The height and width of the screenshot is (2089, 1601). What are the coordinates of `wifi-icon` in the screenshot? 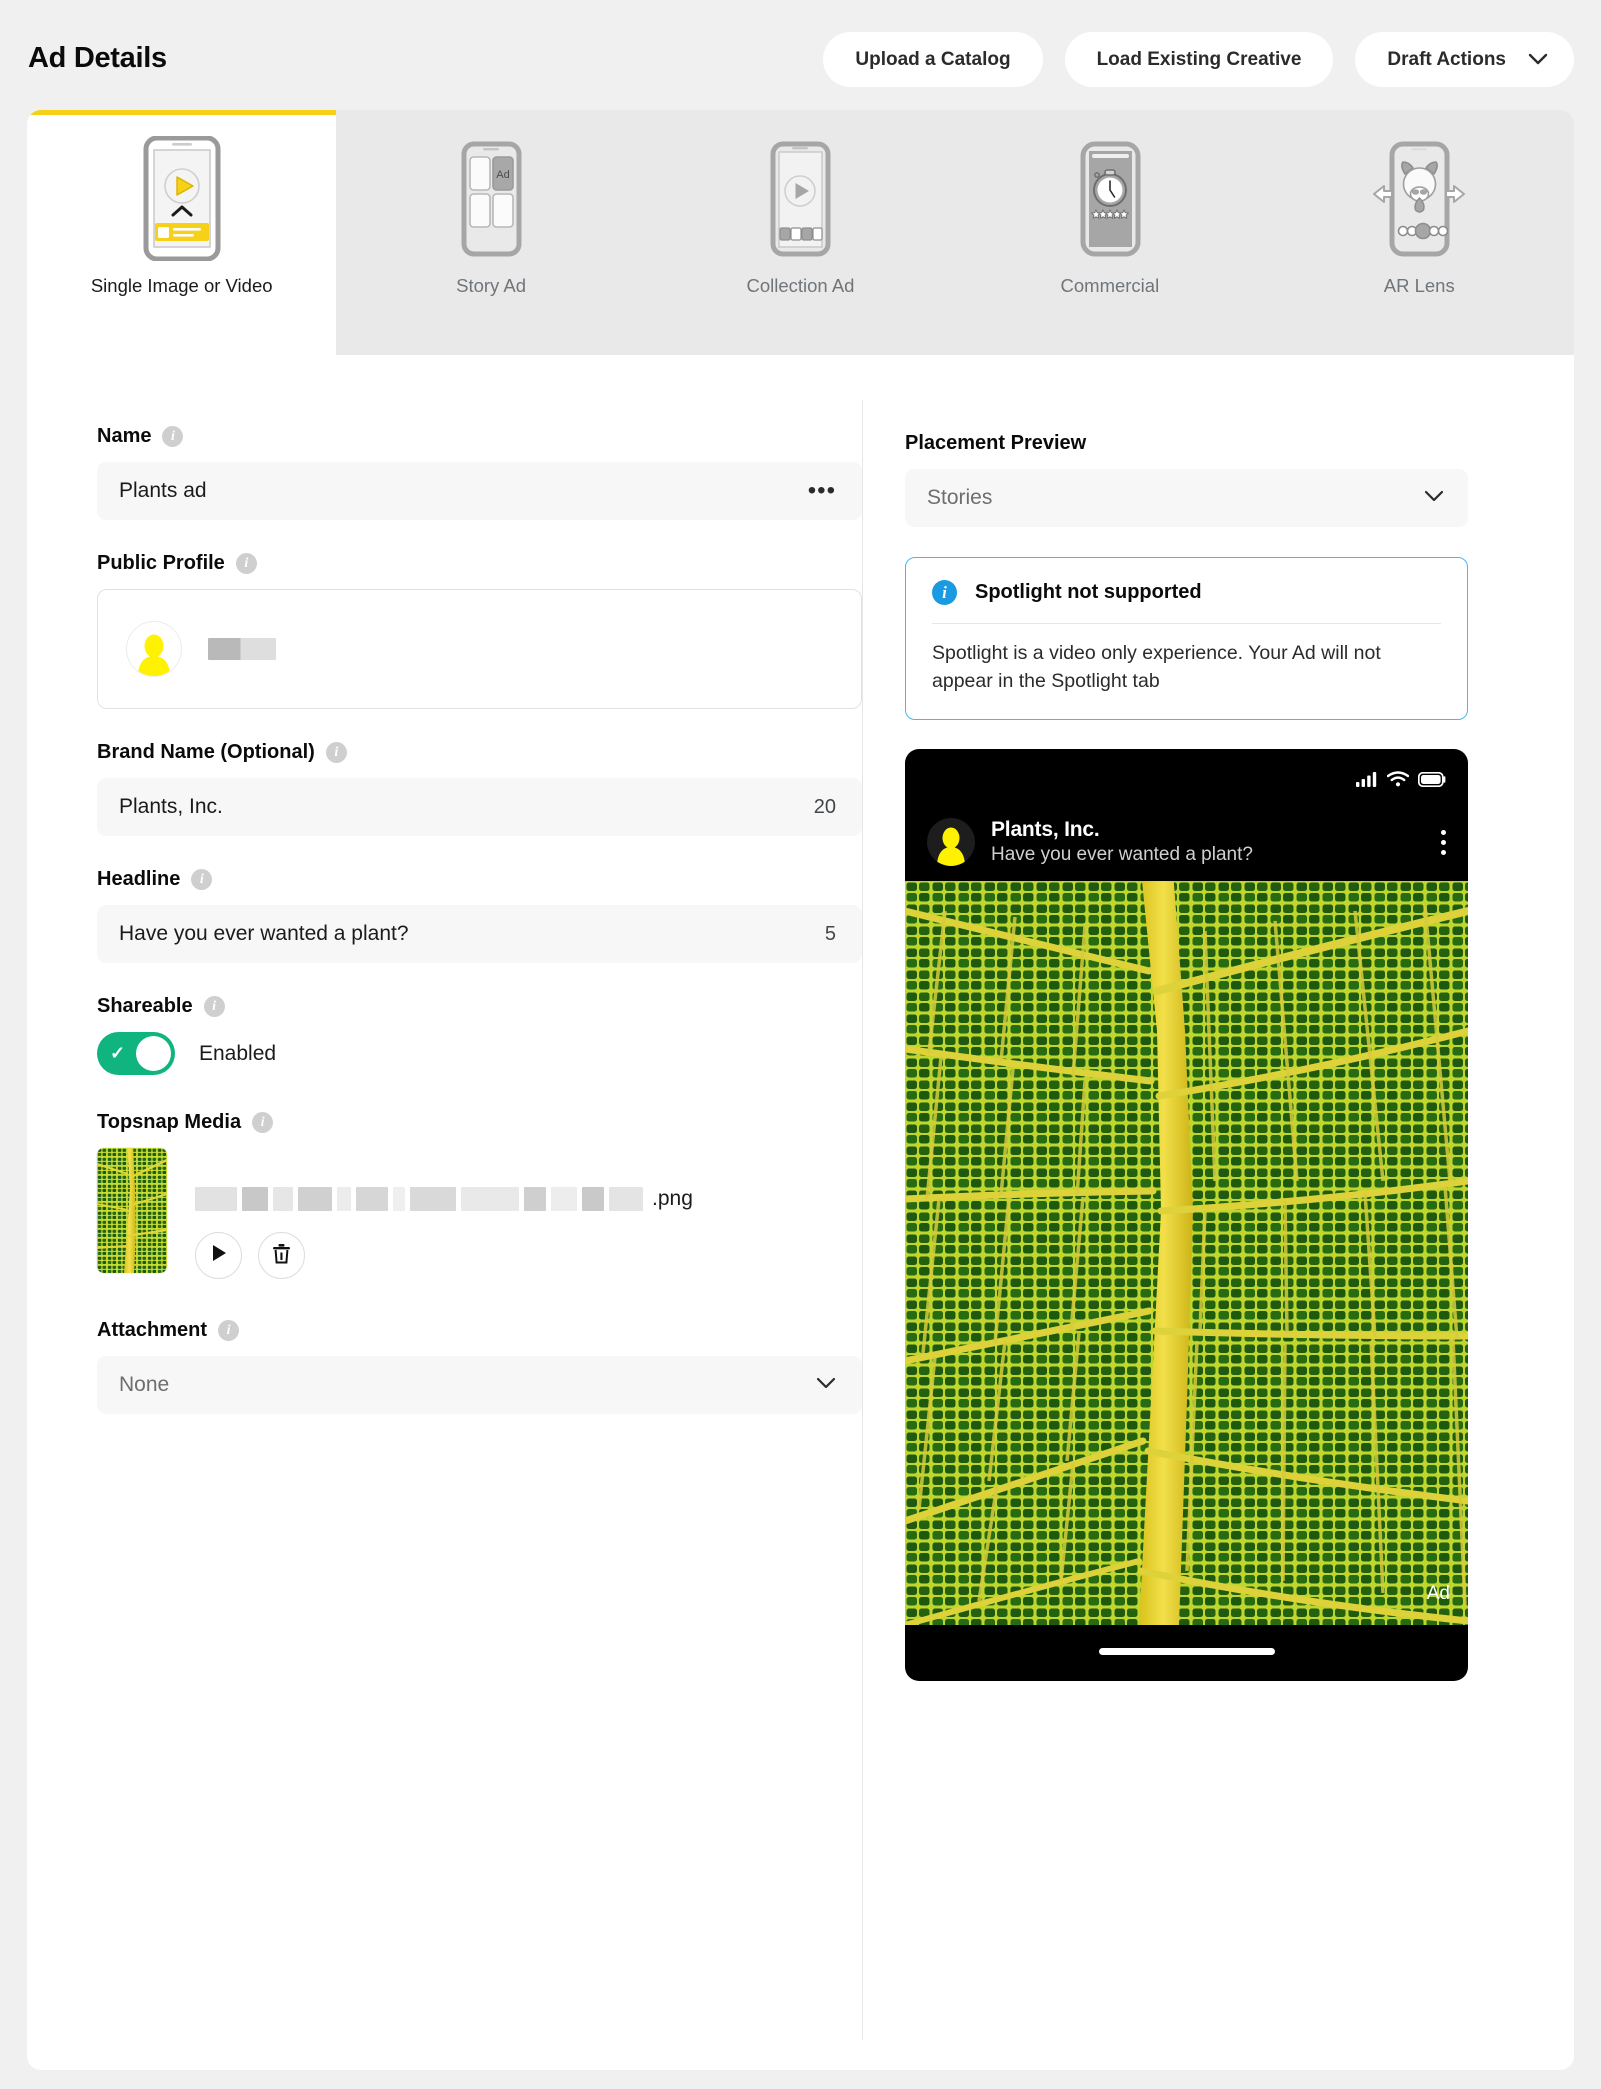 It's located at (1398, 781).